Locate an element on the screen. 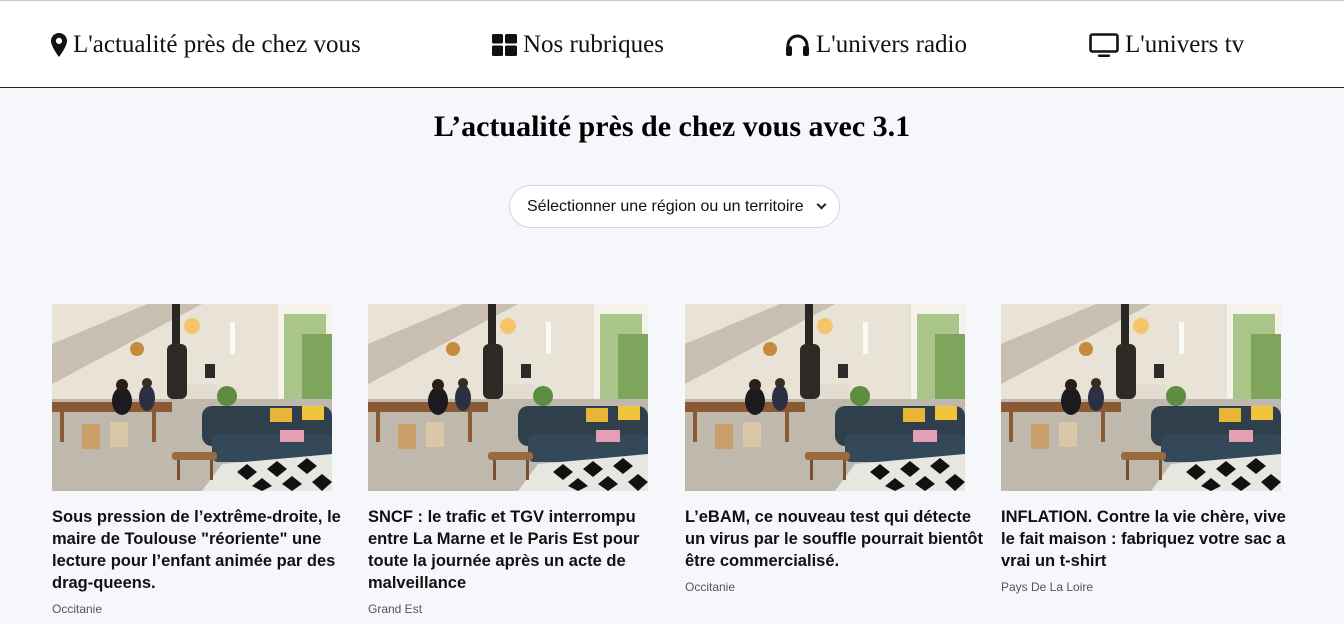  region-select-value: Sélectionner une région ou un territoire is located at coordinates (665, 206).